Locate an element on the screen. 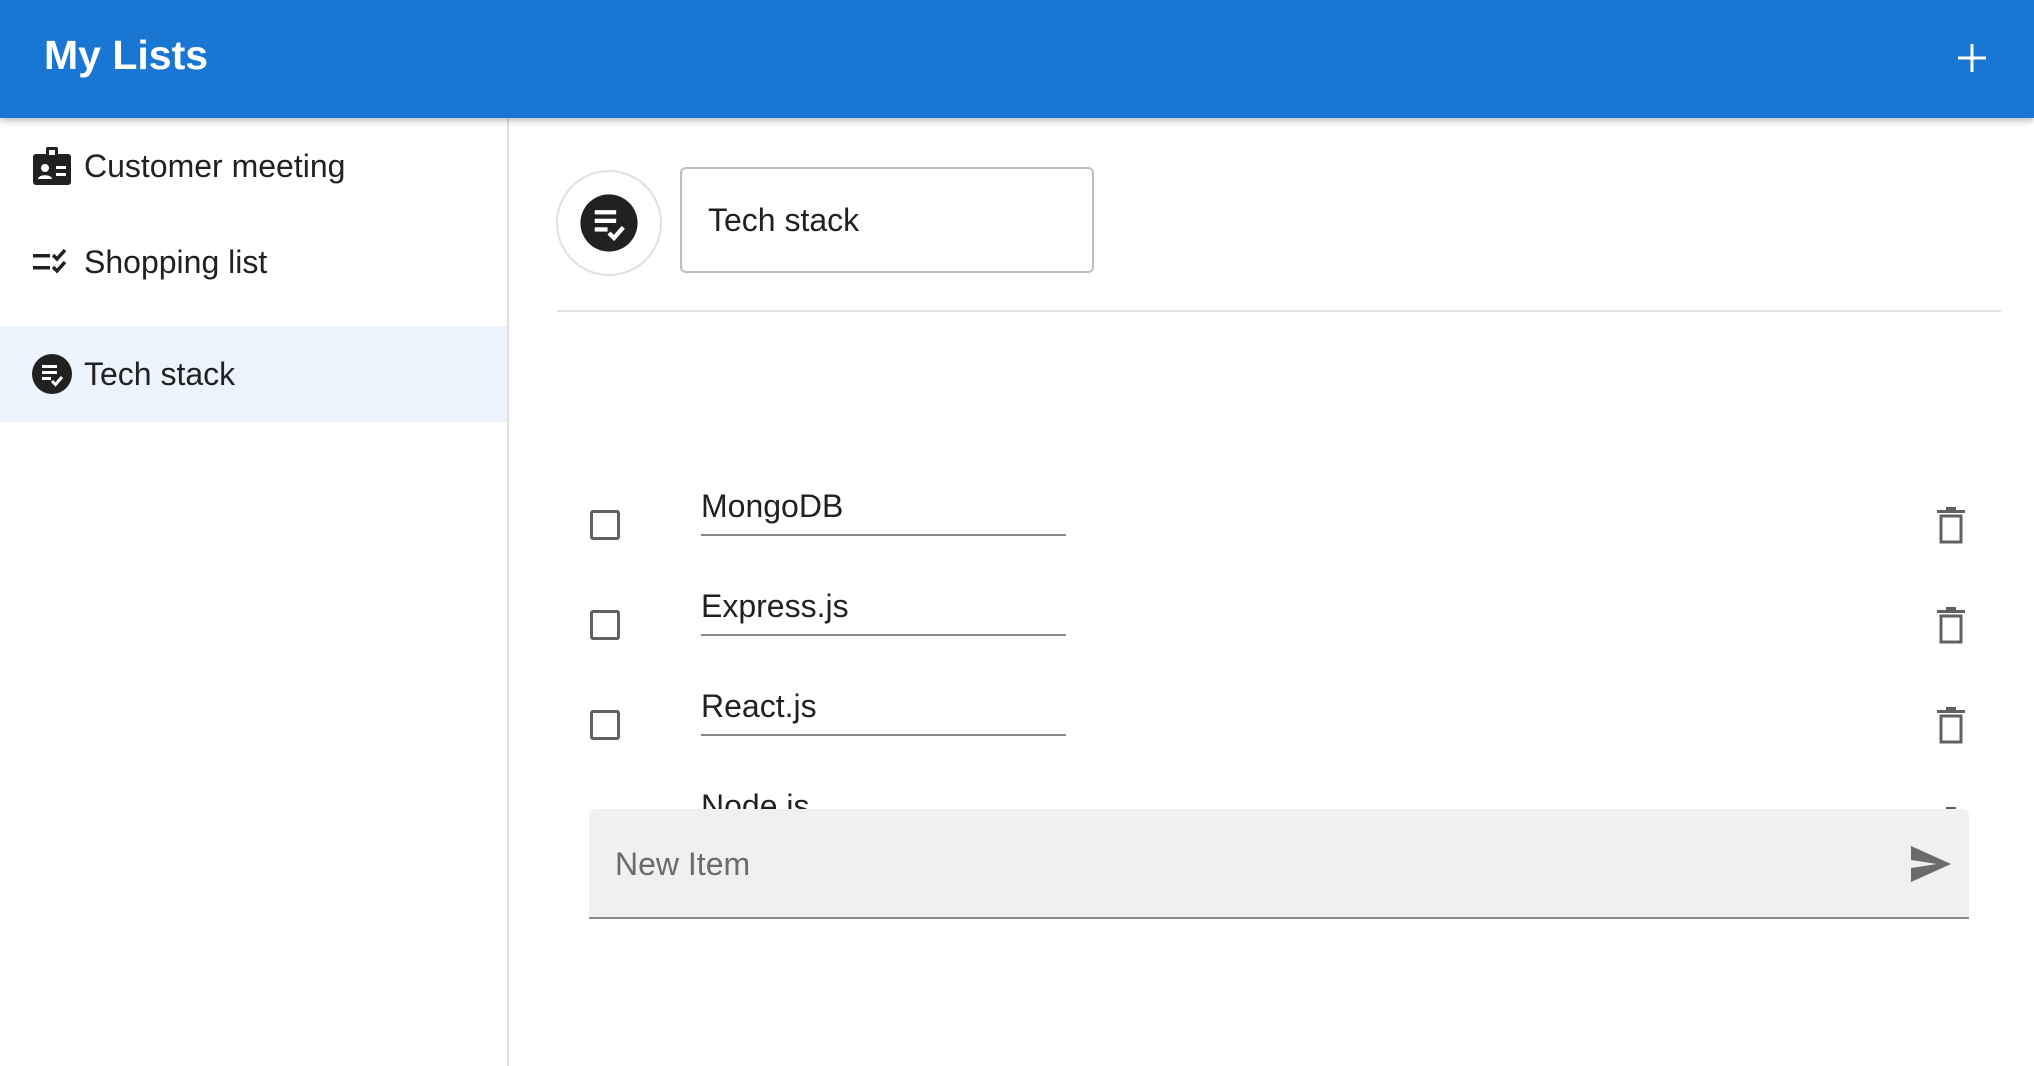  sidebar-item-shopping-list: Shopping list is located at coordinates (253, 262).